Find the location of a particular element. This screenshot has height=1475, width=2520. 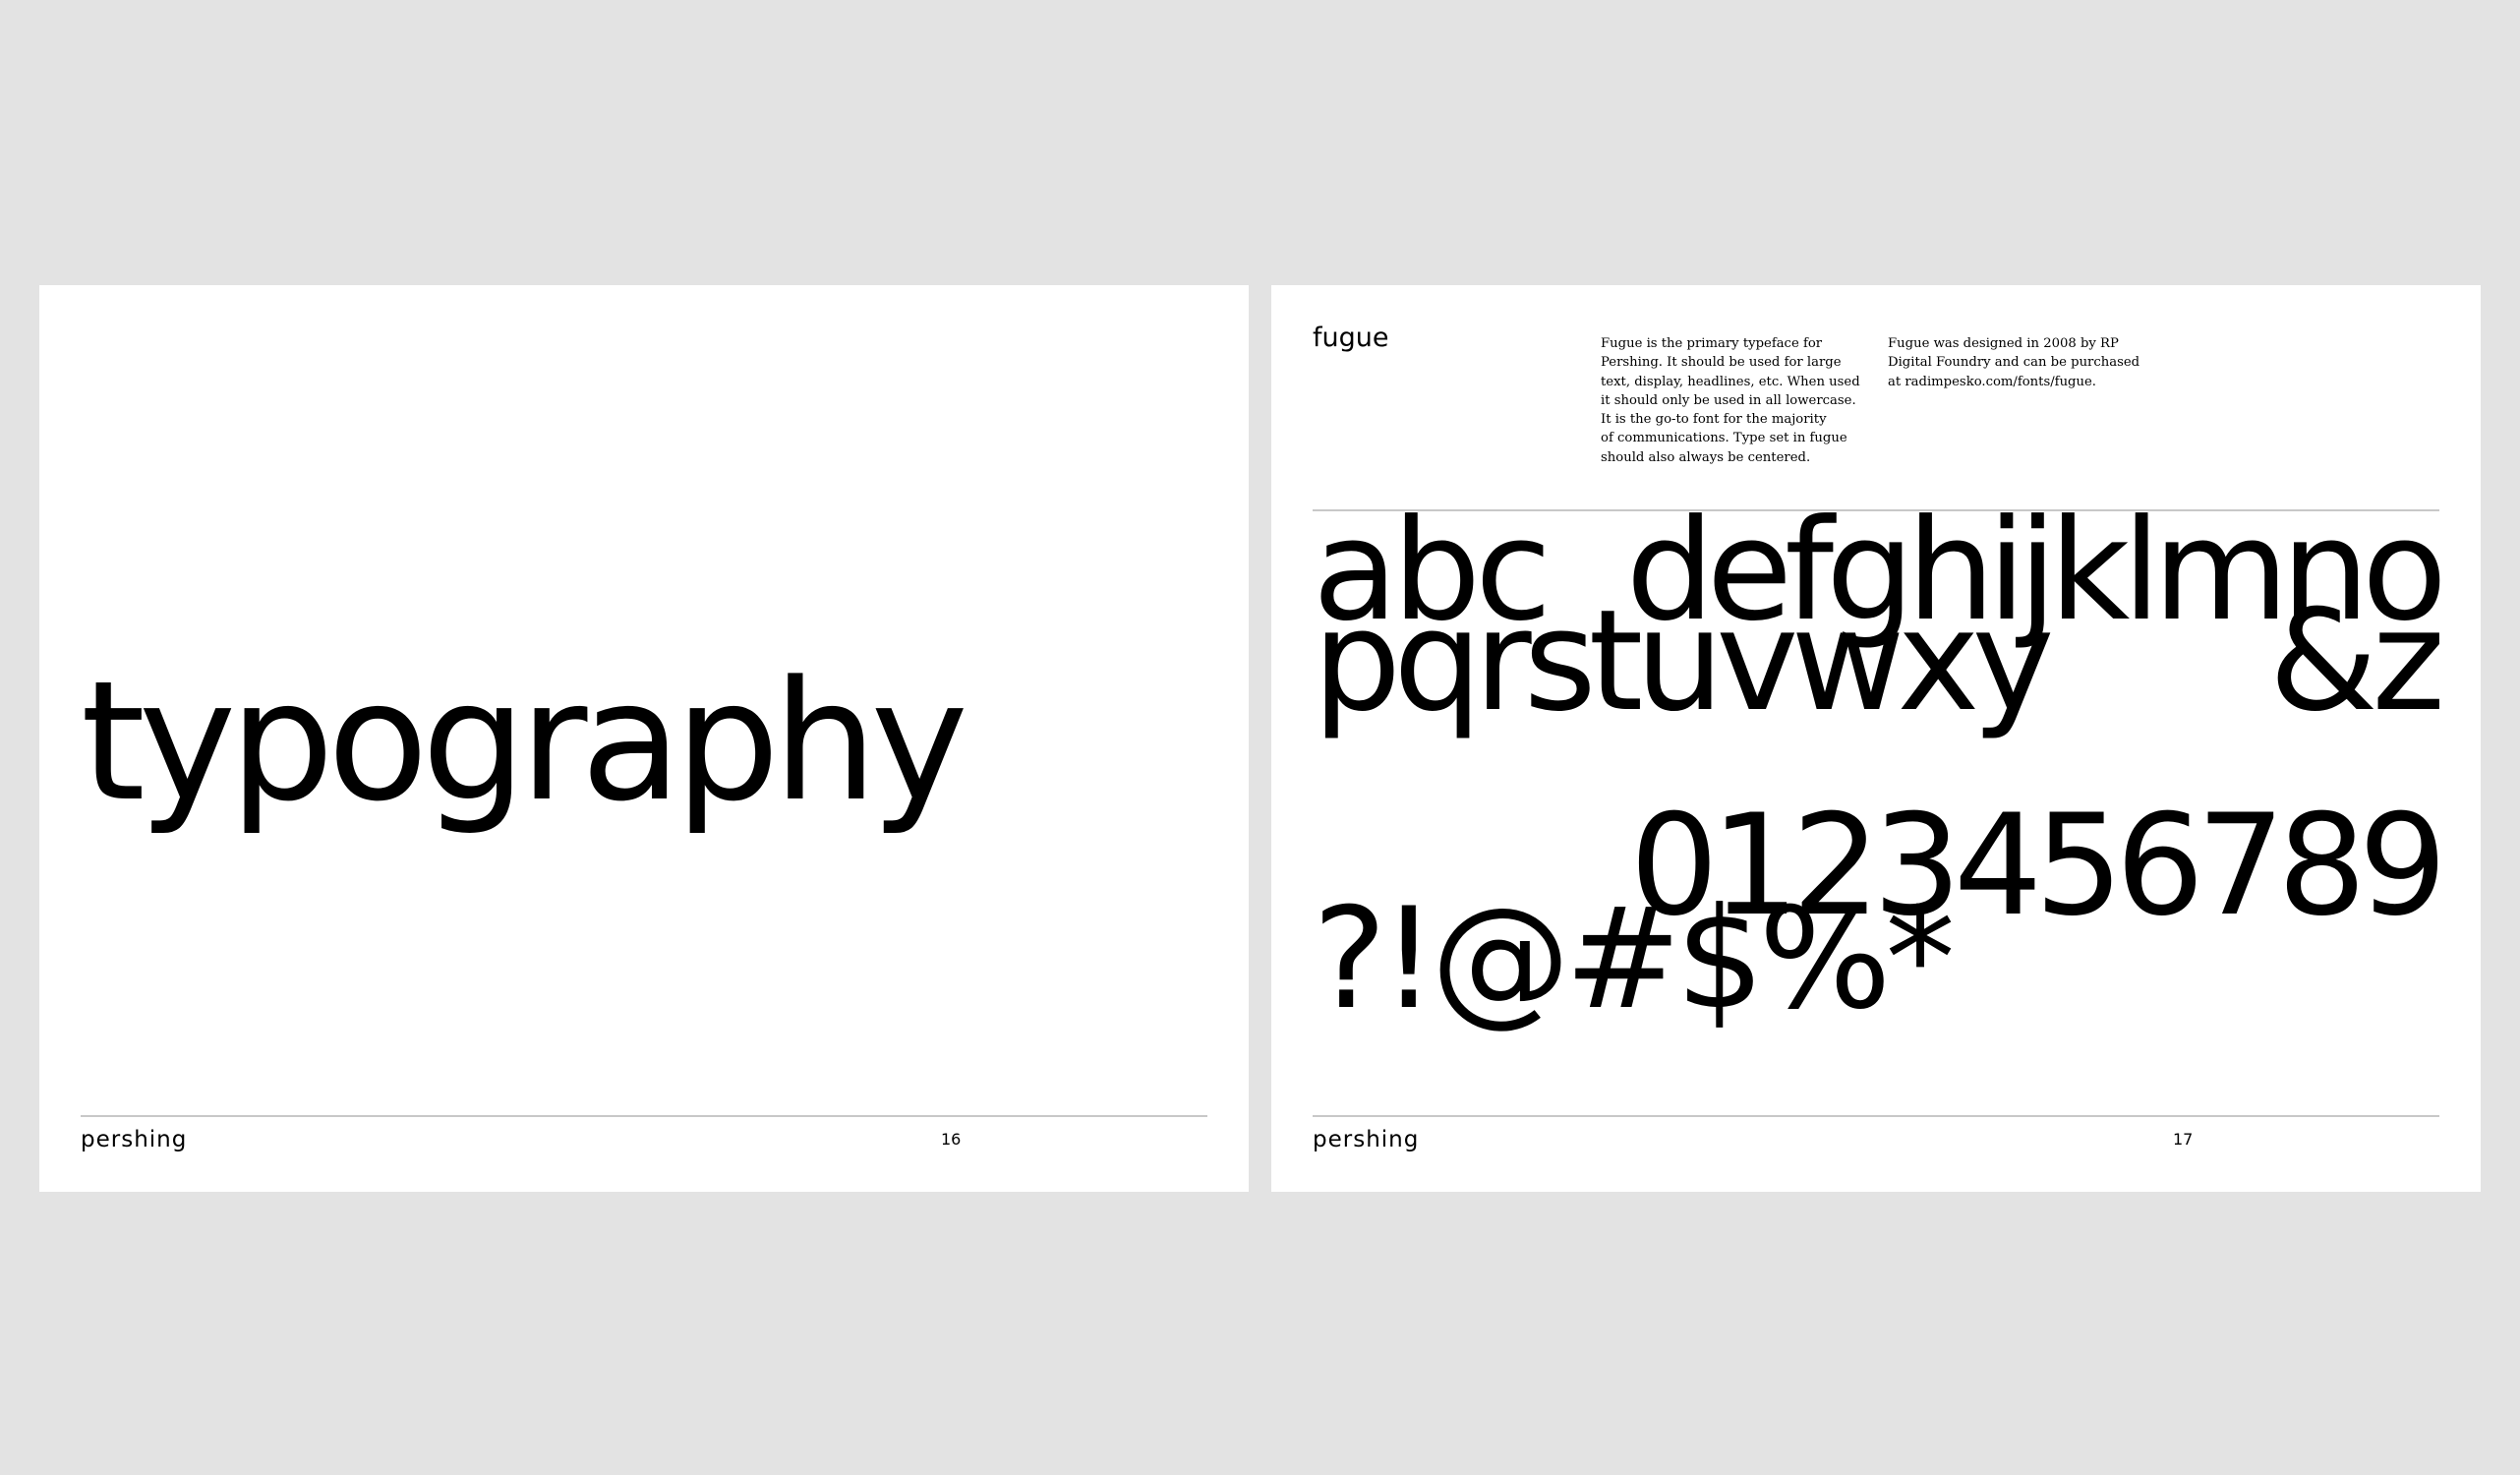

font-name-heading: fugue is located at coordinates (1351, 338).